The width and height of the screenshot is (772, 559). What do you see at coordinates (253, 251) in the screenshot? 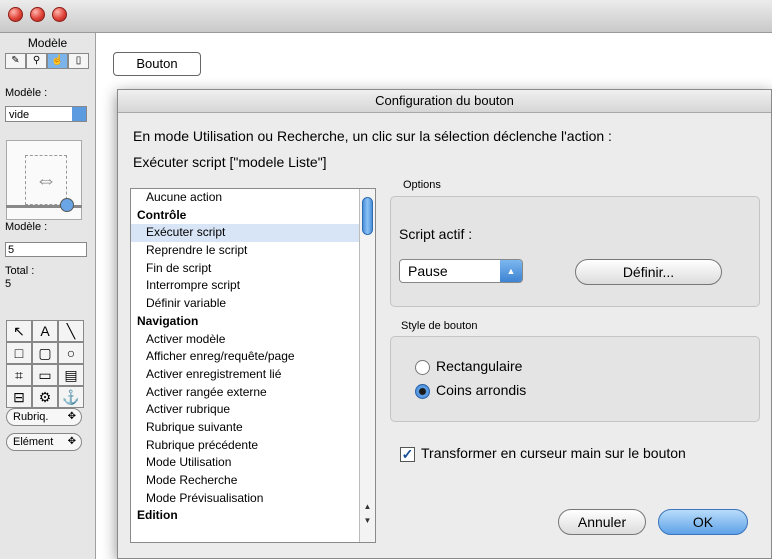
I see `action-list-item: Reprendre le script` at bounding box center [253, 251].